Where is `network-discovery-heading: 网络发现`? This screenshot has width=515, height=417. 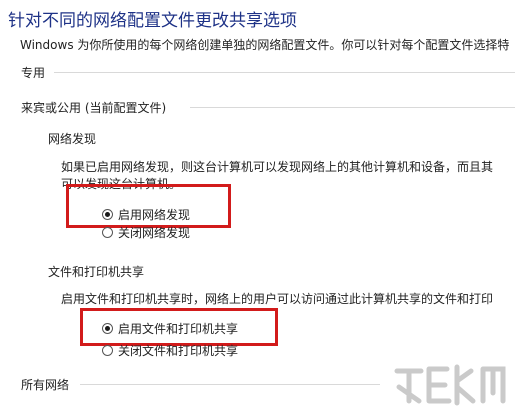
network-discovery-heading: 网络发现 is located at coordinates (72, 139).